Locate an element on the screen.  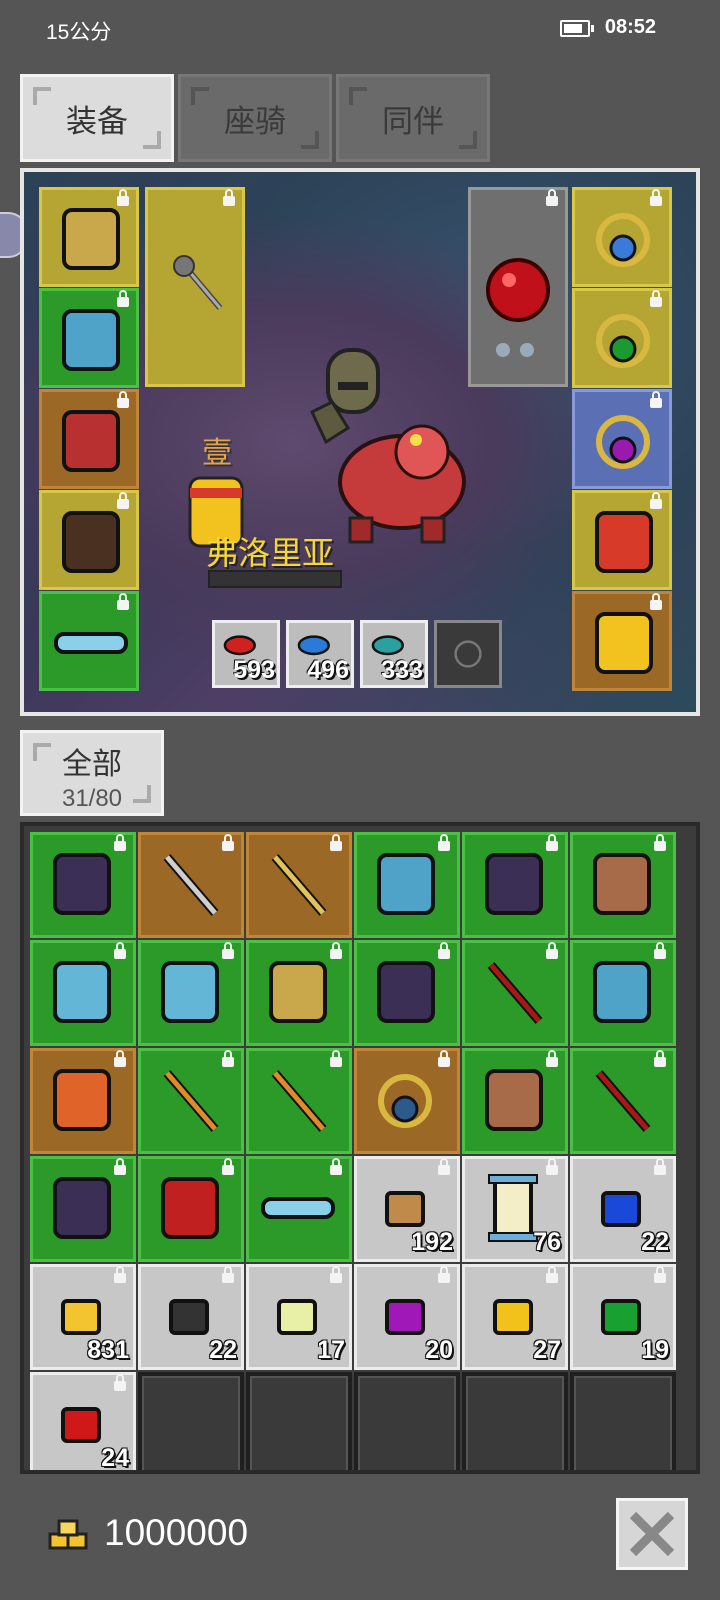
inventory-item: 24 is located at coordinates (83, 1422).